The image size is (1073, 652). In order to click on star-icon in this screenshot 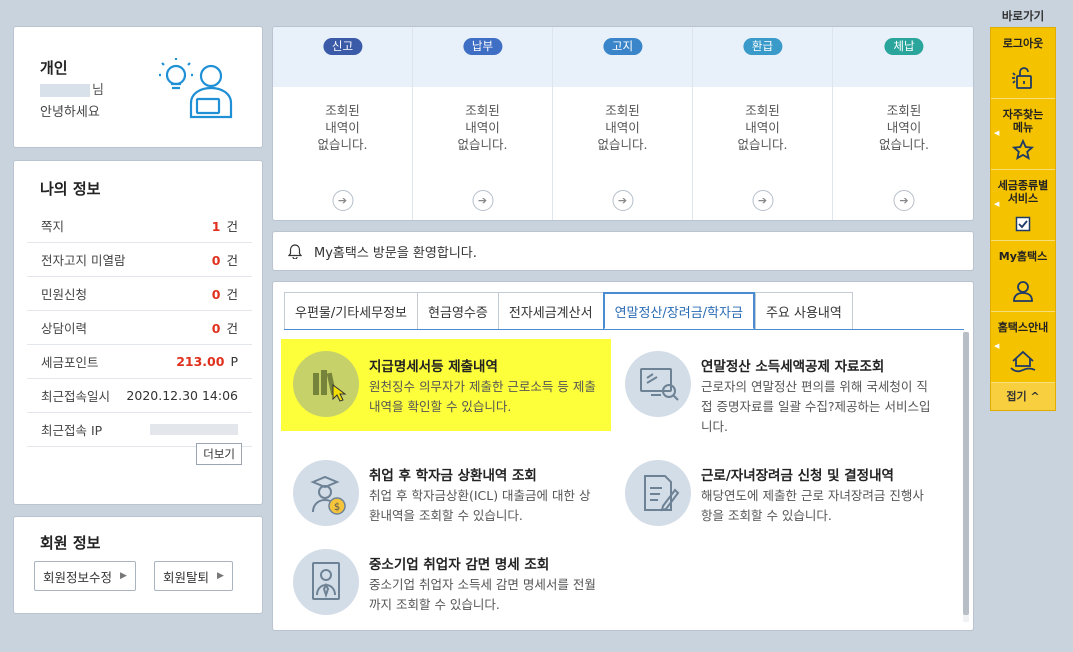, I will do `click(1023, 150)`.